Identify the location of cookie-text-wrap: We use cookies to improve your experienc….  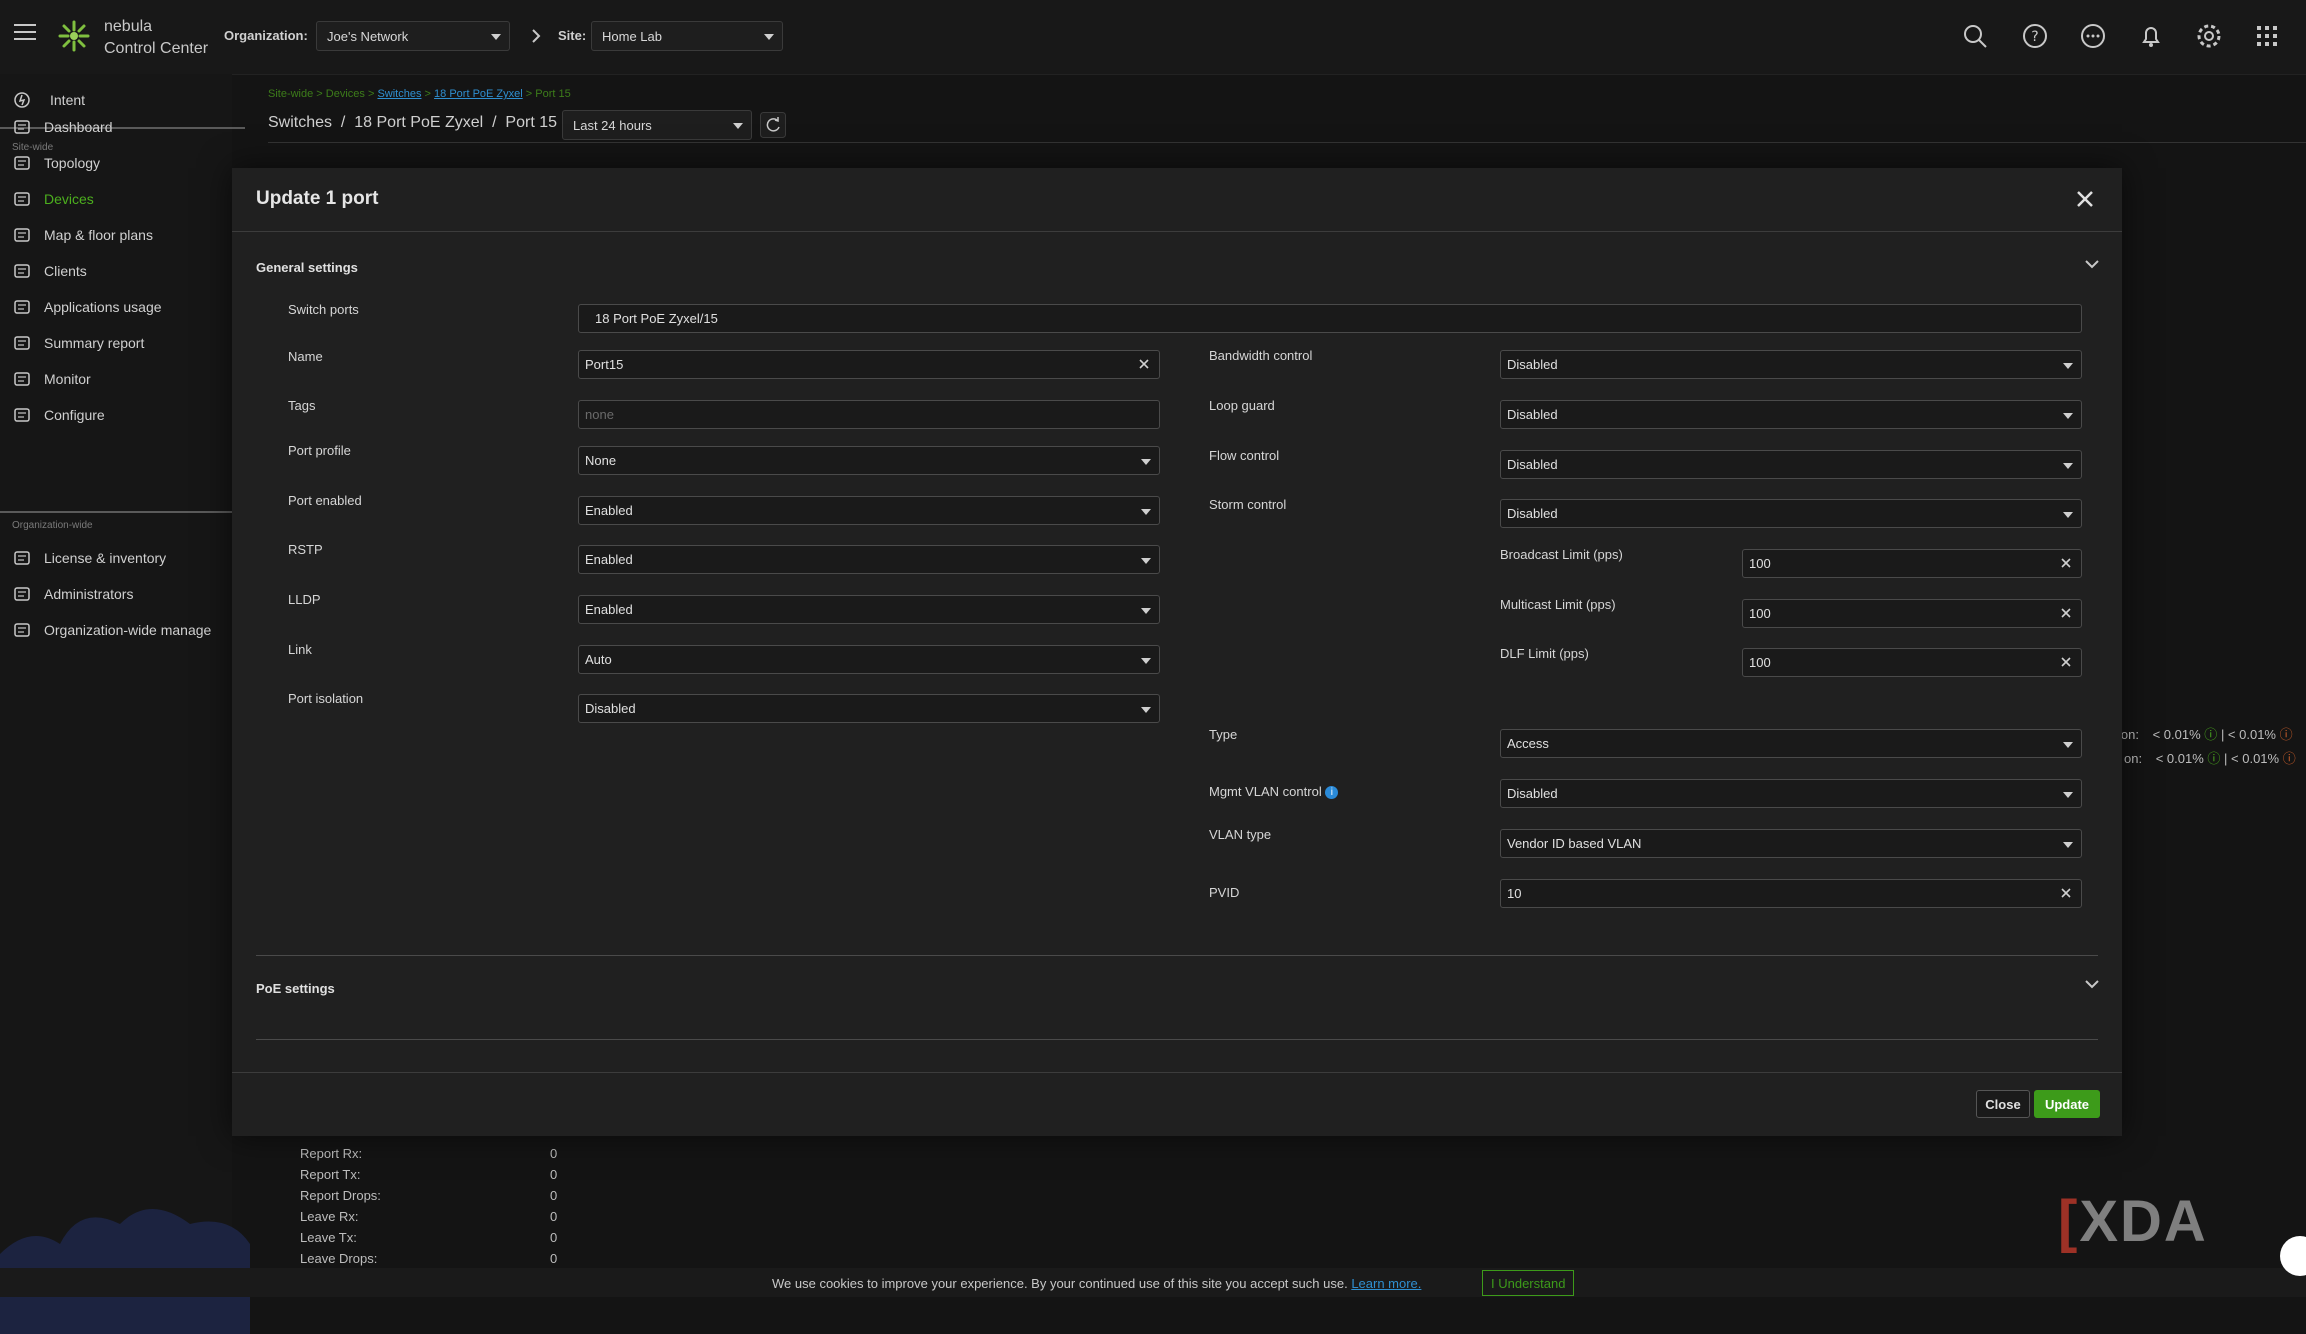
(1096, 1283).